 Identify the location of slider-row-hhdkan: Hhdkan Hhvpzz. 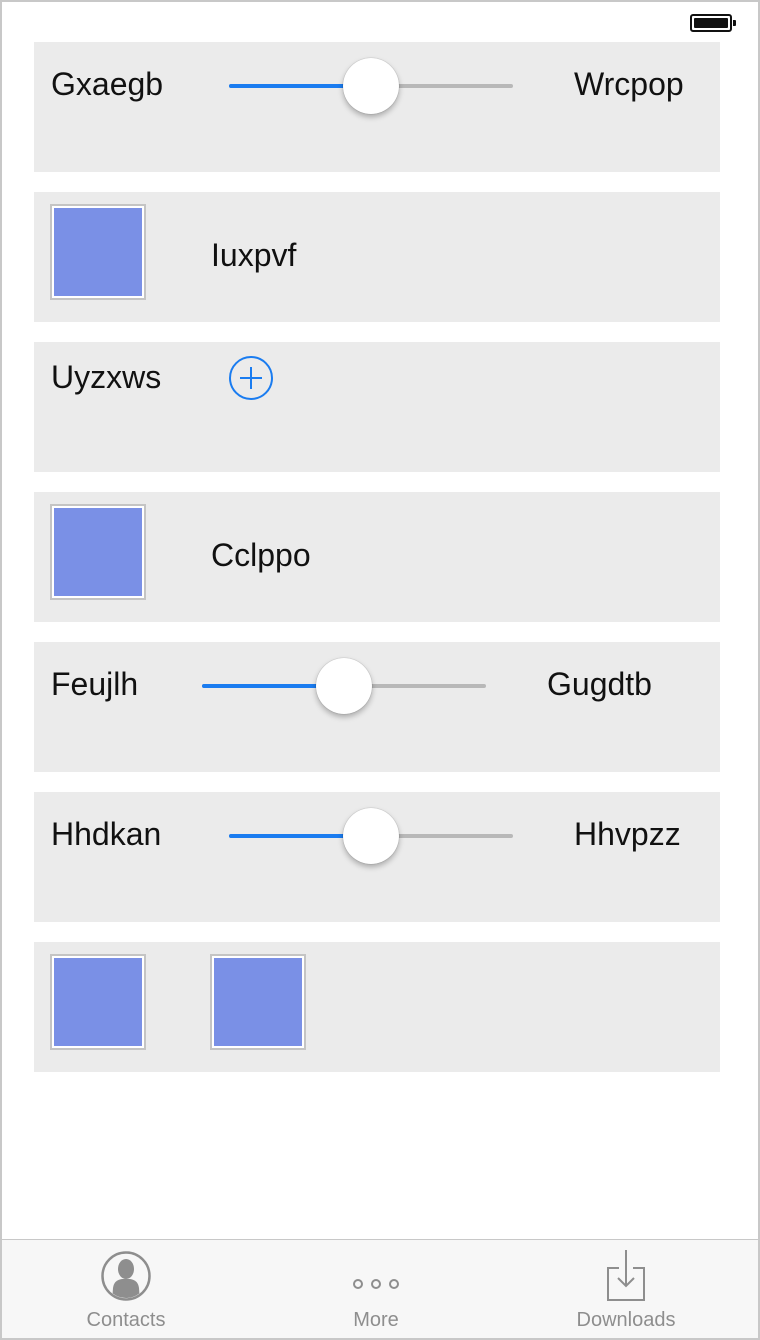
(377, 857).